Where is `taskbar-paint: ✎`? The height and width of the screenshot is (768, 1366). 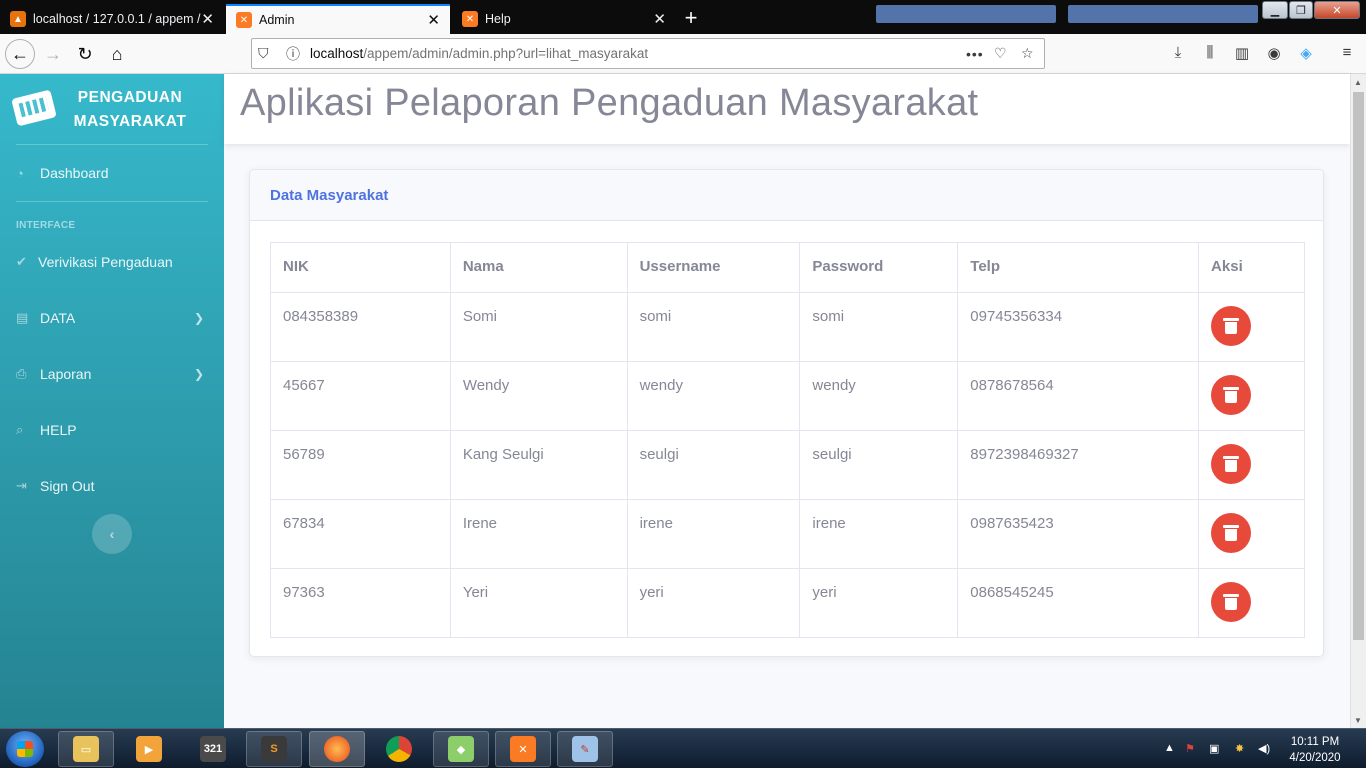
taskbar-paint: ✎ is located at coordinates (585, 749).